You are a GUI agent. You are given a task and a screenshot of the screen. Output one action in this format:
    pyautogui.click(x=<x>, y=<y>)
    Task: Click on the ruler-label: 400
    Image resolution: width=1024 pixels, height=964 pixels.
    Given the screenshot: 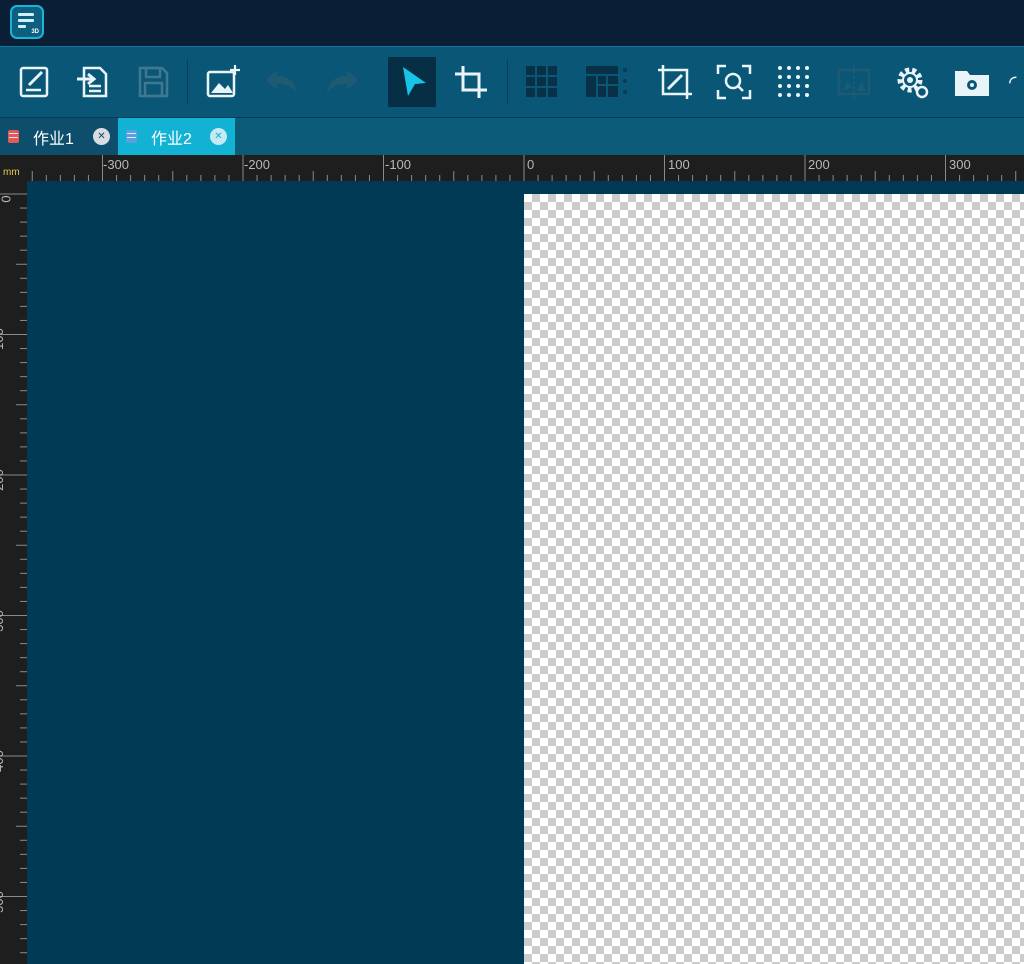 What is the action you would take?
    pyautogui.click(x=3, y=761)
    